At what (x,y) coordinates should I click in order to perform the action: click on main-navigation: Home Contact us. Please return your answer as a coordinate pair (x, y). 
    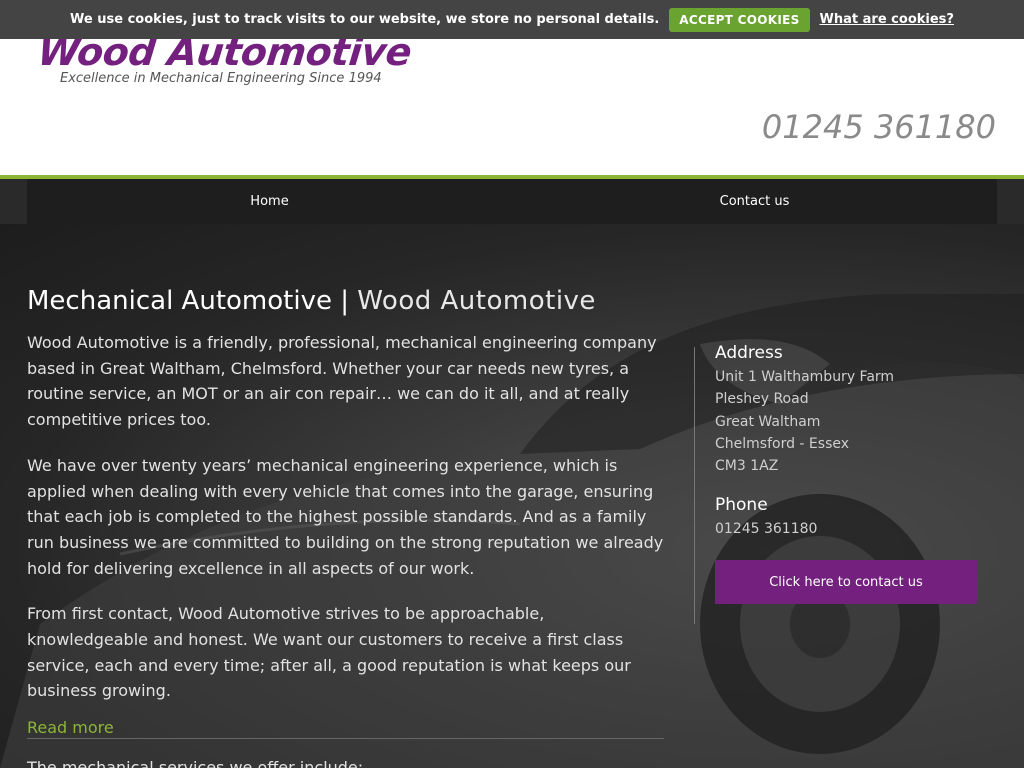
    Looking at the image, I should click on (512, 201).